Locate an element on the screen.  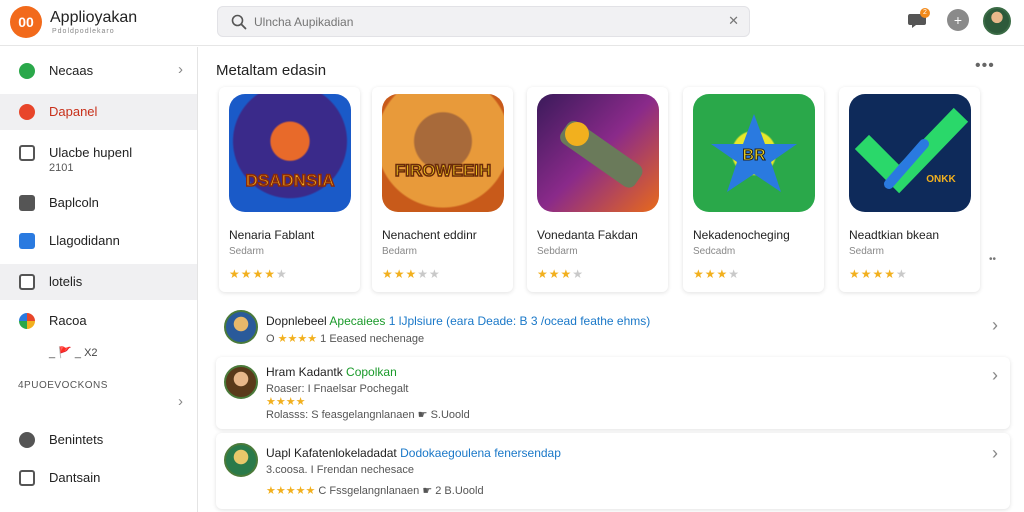
app-icon-label: DSADNSIA is located at coordinates (290, 180).